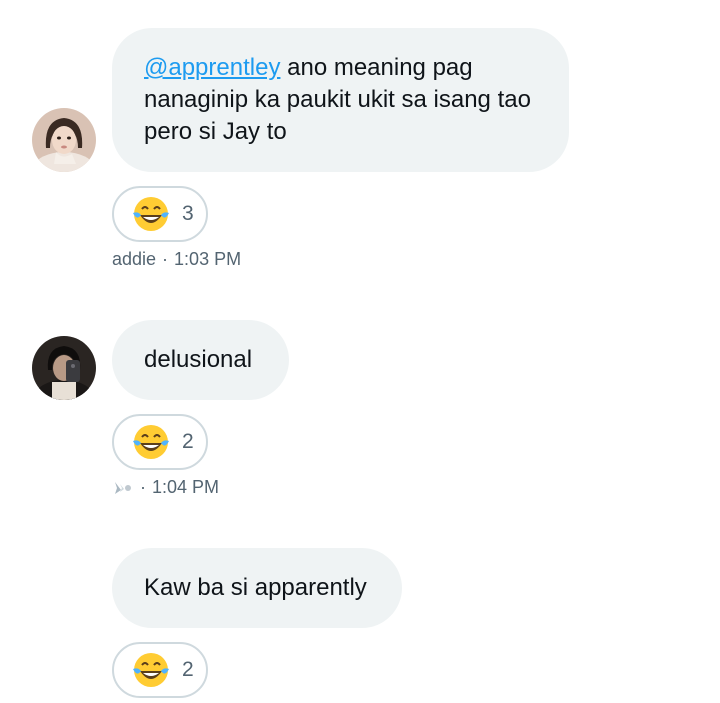 Image resolution: width=720 pixels, height=703 pixels. Describe the element at coordinates (208, 259) in the screenshot. I see `timestamp: 1:03 PM` at that location.